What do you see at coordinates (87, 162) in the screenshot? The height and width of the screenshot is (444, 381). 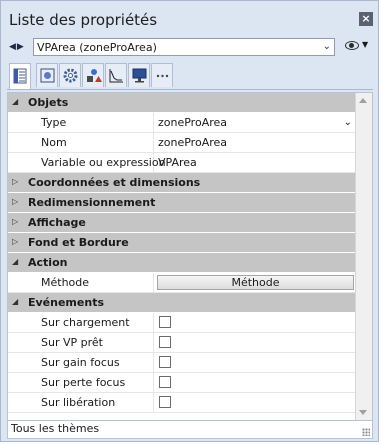 I see `property-name: Variable ou expression` at bounding box center [87, 162].